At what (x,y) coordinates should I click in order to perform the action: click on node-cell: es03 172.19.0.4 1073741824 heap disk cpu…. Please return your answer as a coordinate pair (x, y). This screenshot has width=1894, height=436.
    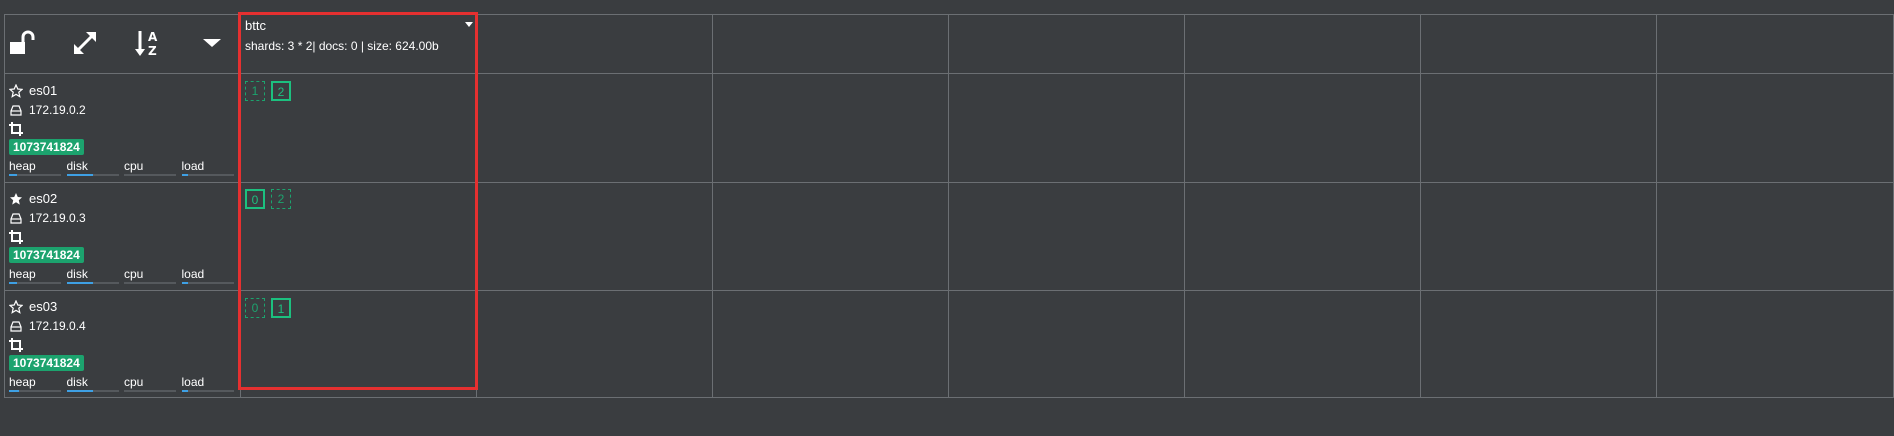
    Looking at the image, I should click on (123, 344).